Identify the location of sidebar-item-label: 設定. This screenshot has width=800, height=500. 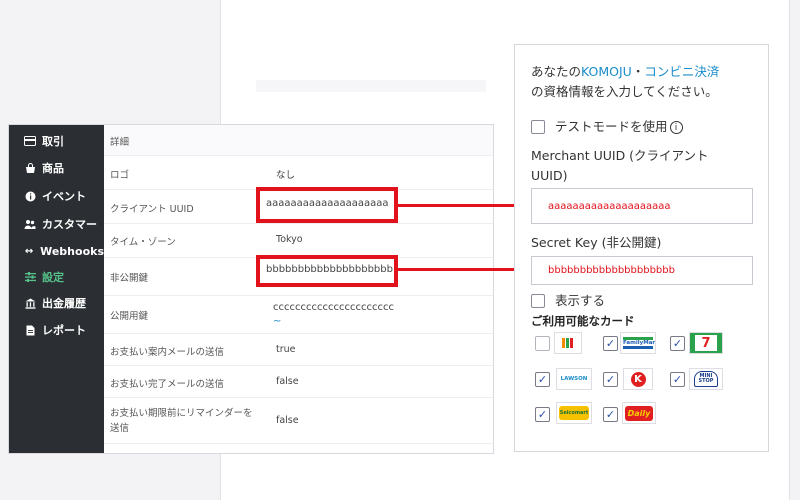
(53, 277).